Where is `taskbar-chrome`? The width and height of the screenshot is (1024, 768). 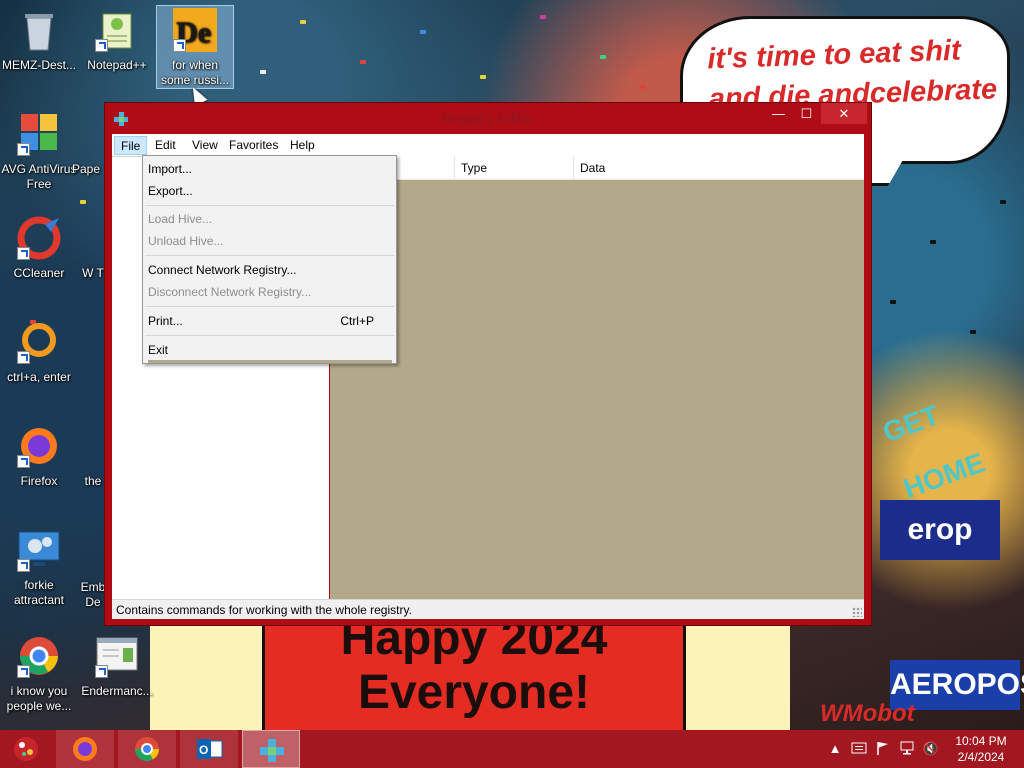 taskbar-chrome is located at coordinates (147, 749).